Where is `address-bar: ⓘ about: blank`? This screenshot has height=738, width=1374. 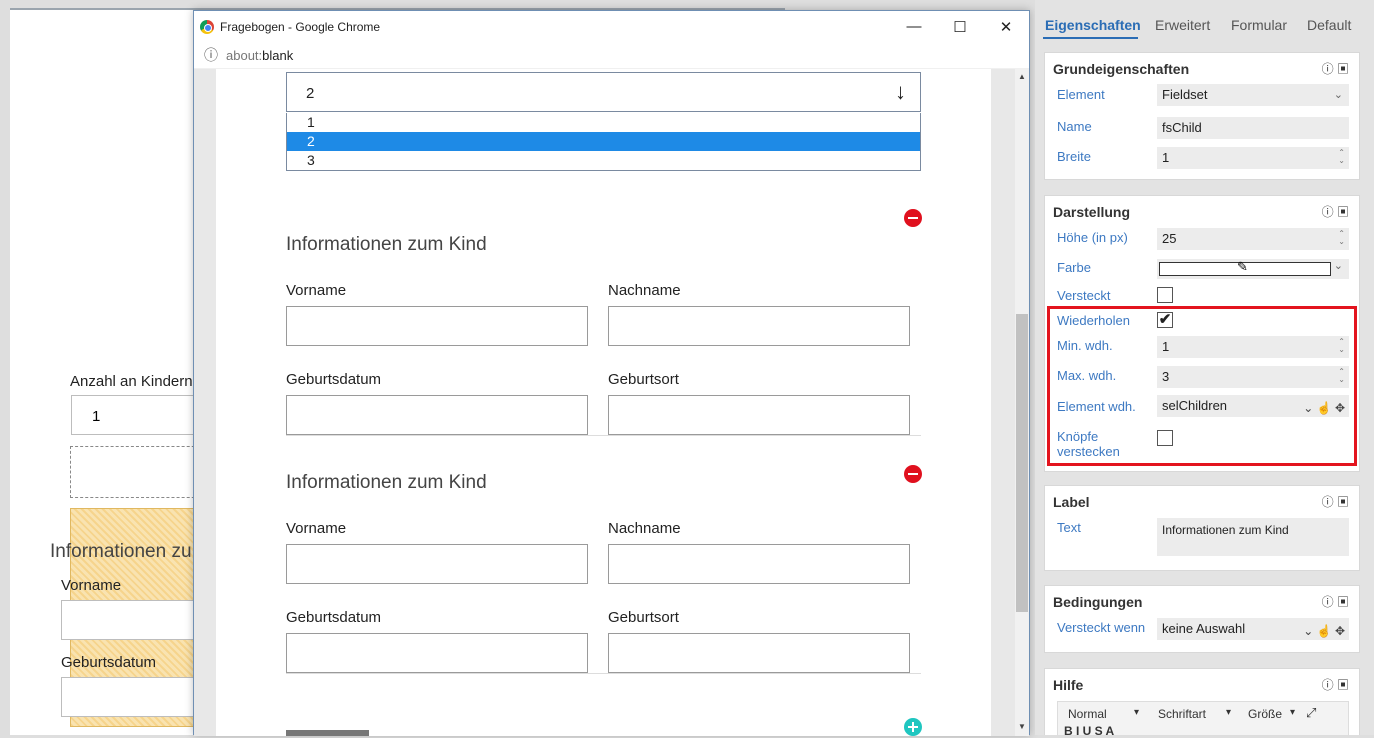
address-bar: ⓘ about: blank is located at coordinates (611, 55).